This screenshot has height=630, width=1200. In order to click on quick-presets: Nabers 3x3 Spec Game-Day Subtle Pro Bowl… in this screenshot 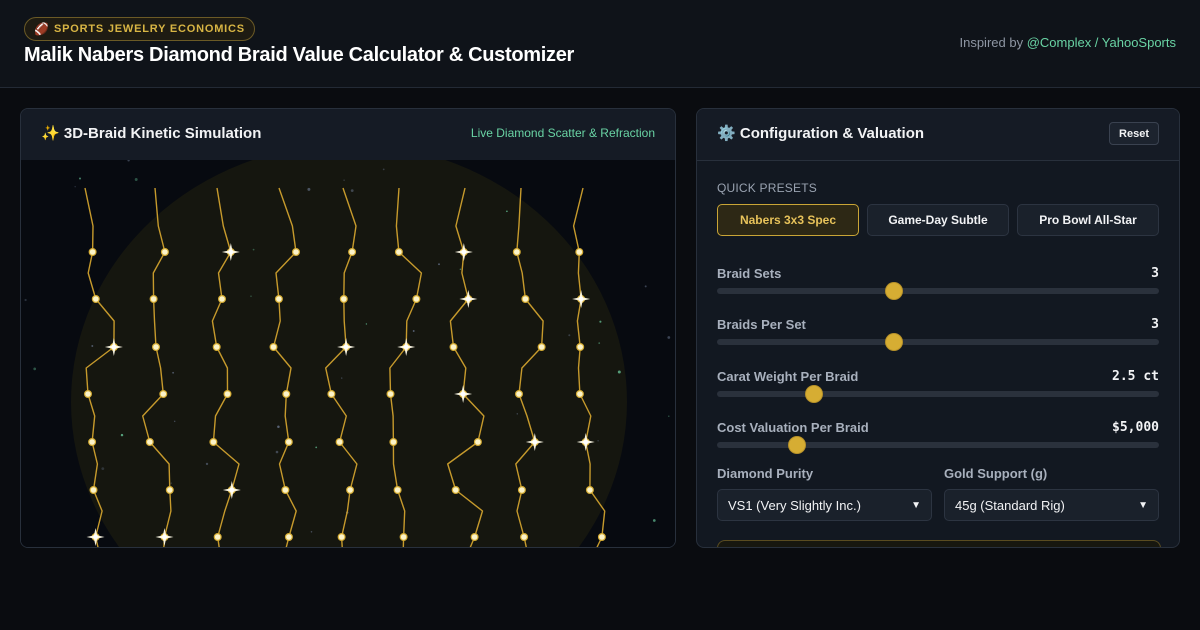, I will do `click(938, 220)`.